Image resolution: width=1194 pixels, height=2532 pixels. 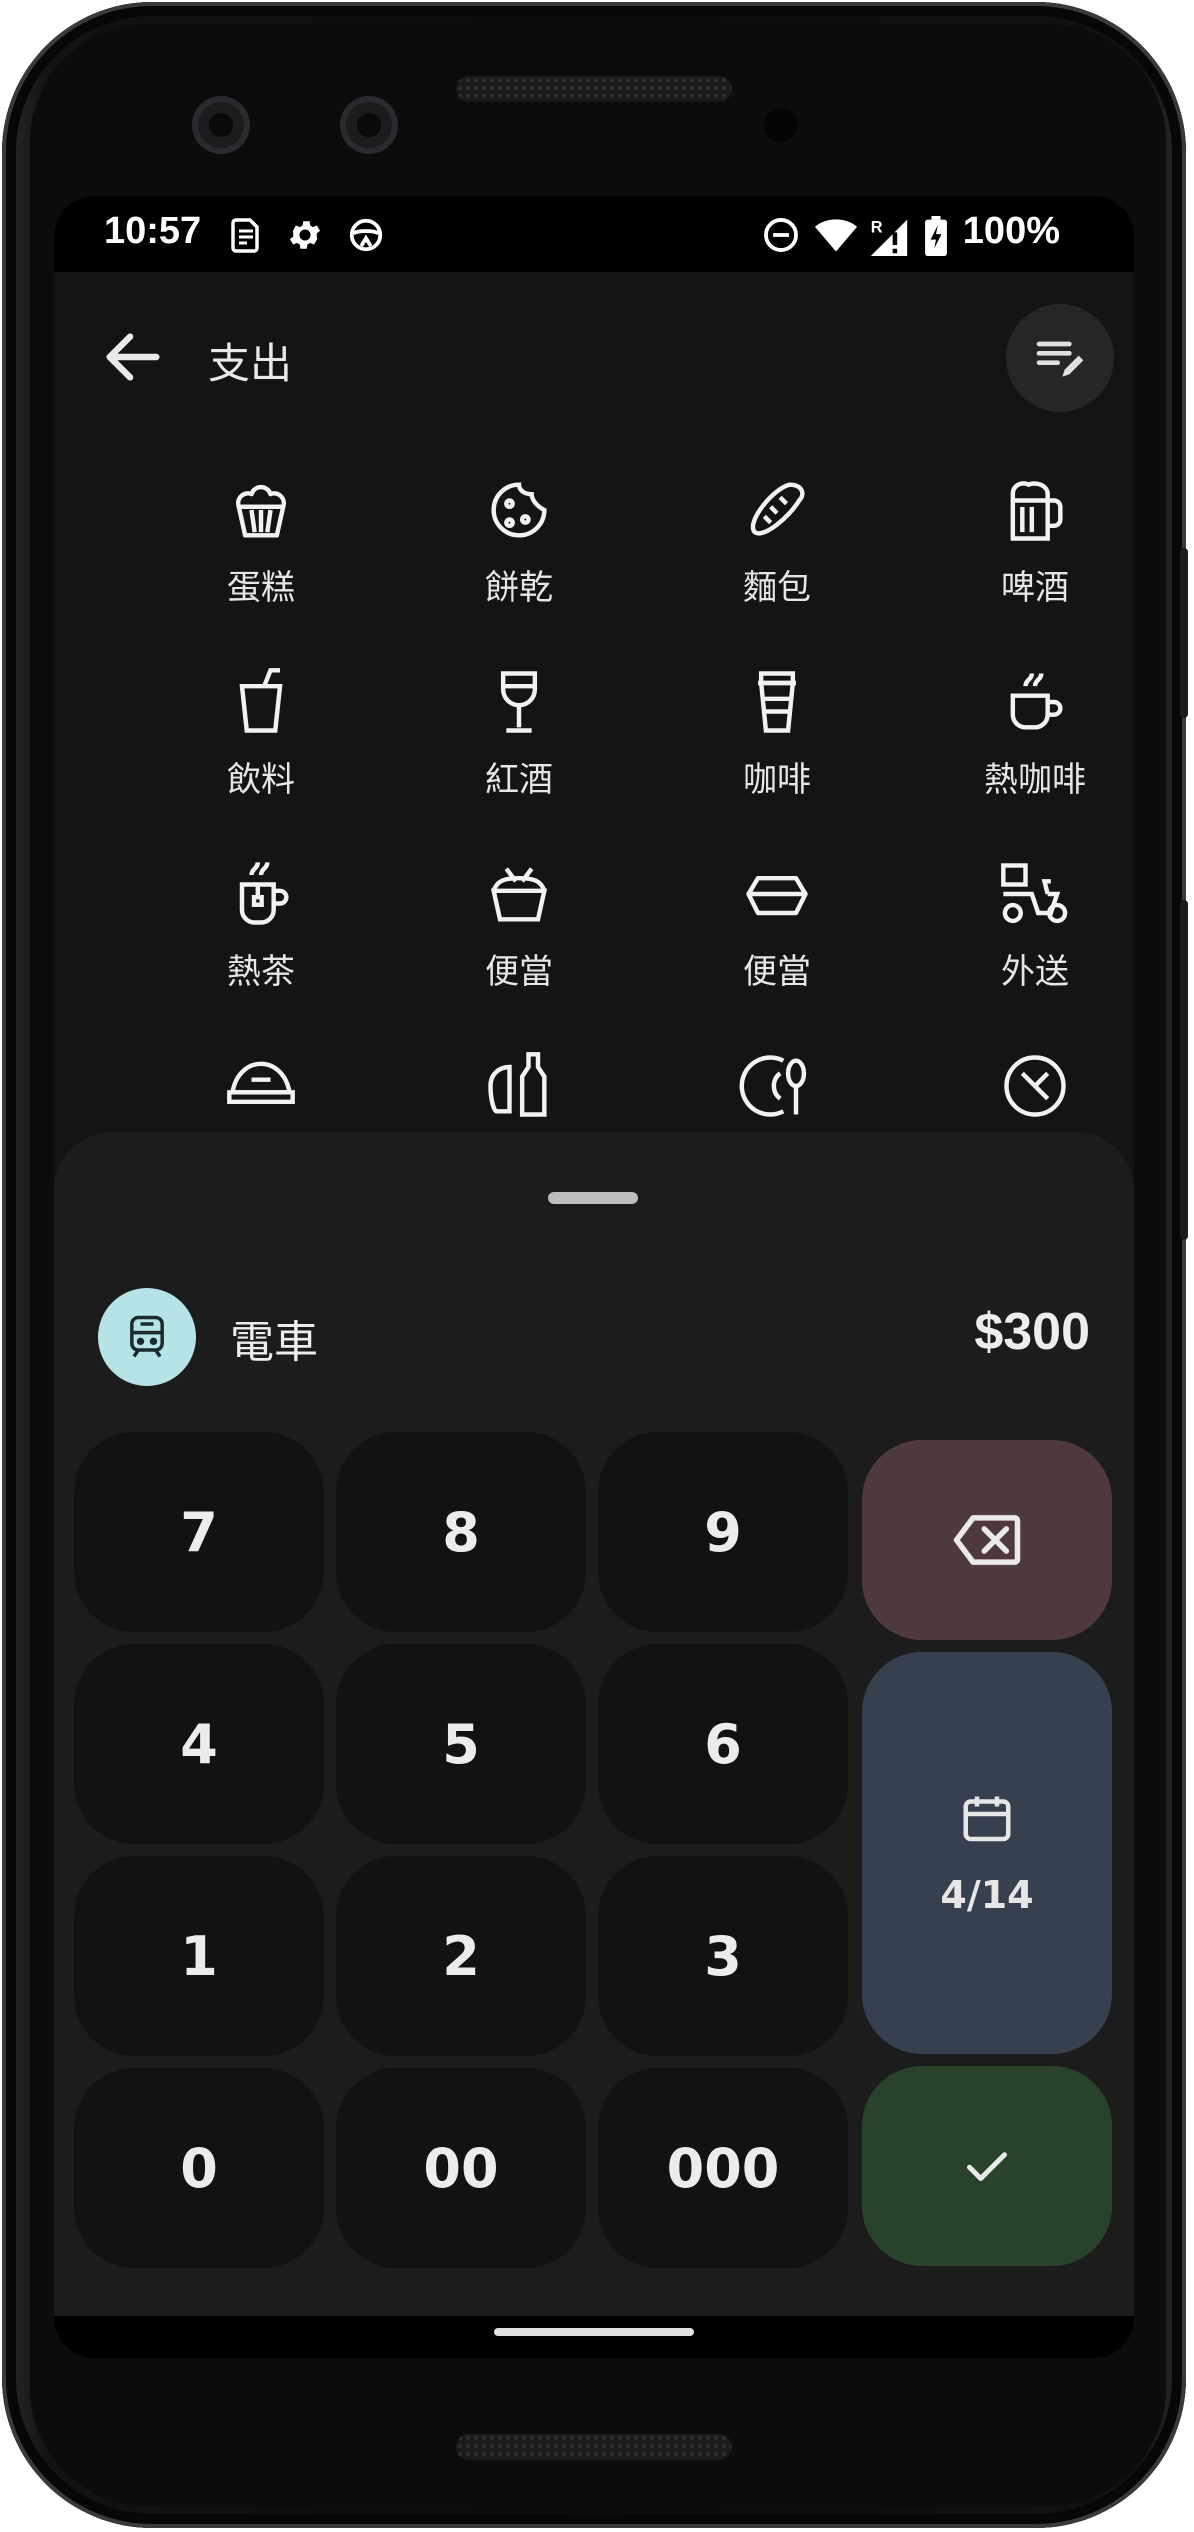 I want to click on front-camera-left, so click(x=221, y=125).